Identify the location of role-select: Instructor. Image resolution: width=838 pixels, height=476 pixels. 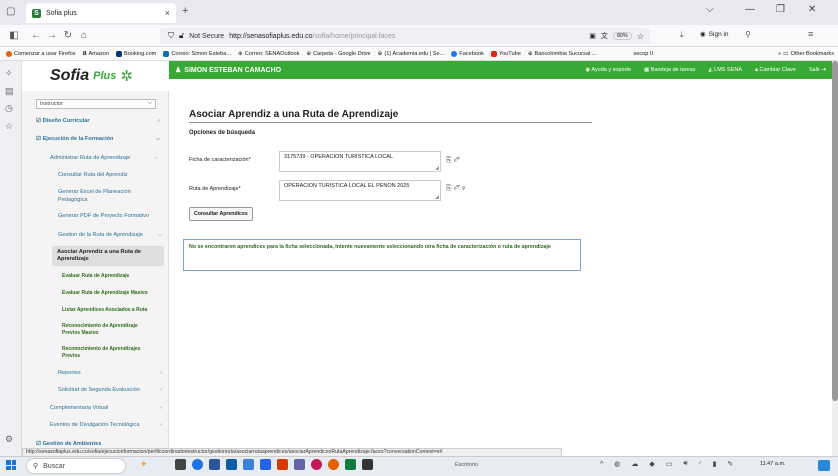
(96, 104).